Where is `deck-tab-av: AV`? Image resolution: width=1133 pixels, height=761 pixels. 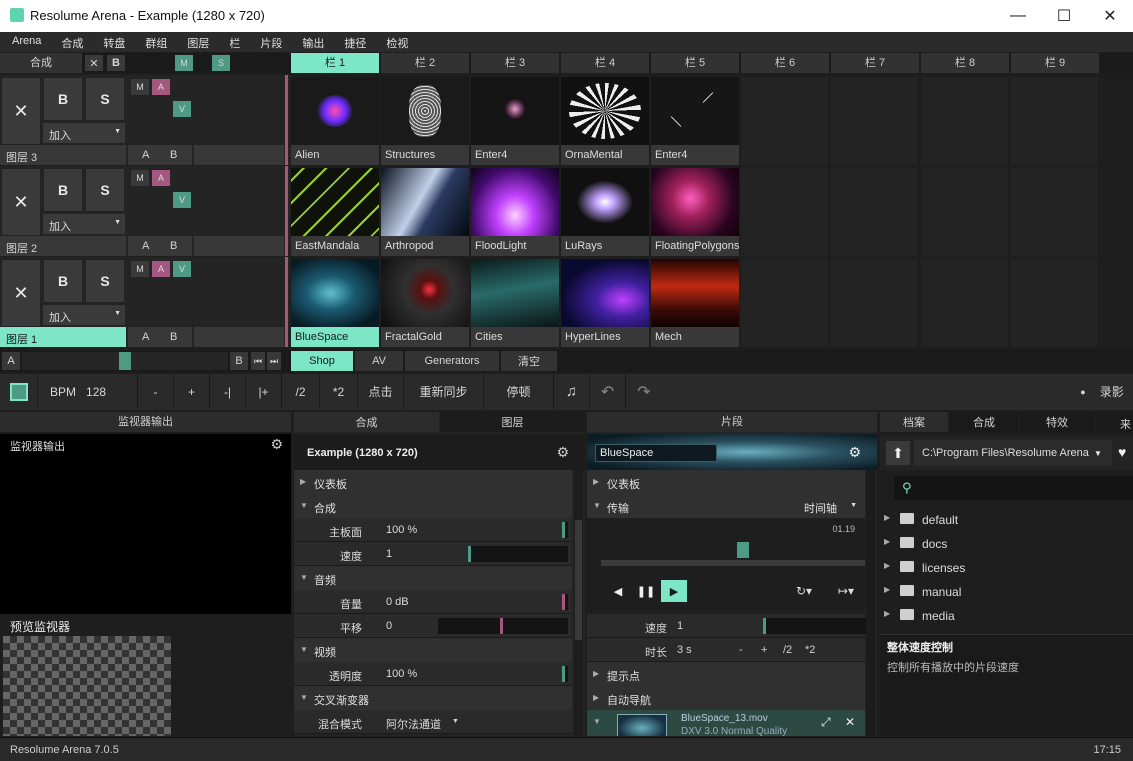
deck-tab-av: AV is located at coordinates (379, 361).